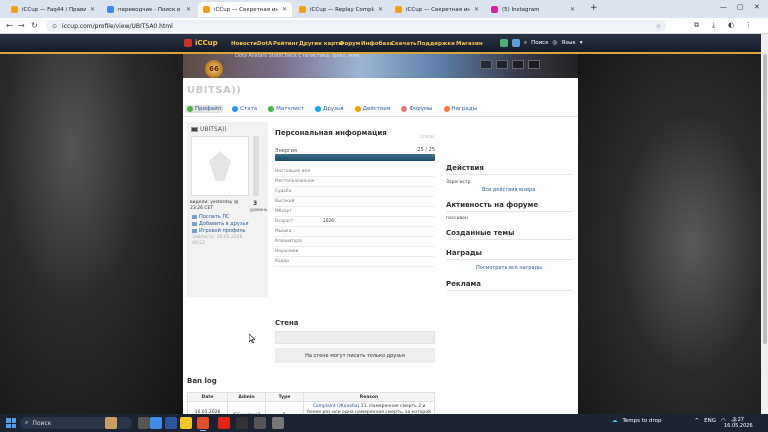  What do you see at coordinates (404, 44) in the screenshot?
I see `nav-download: Скачать` at bounding box center [404, 44].